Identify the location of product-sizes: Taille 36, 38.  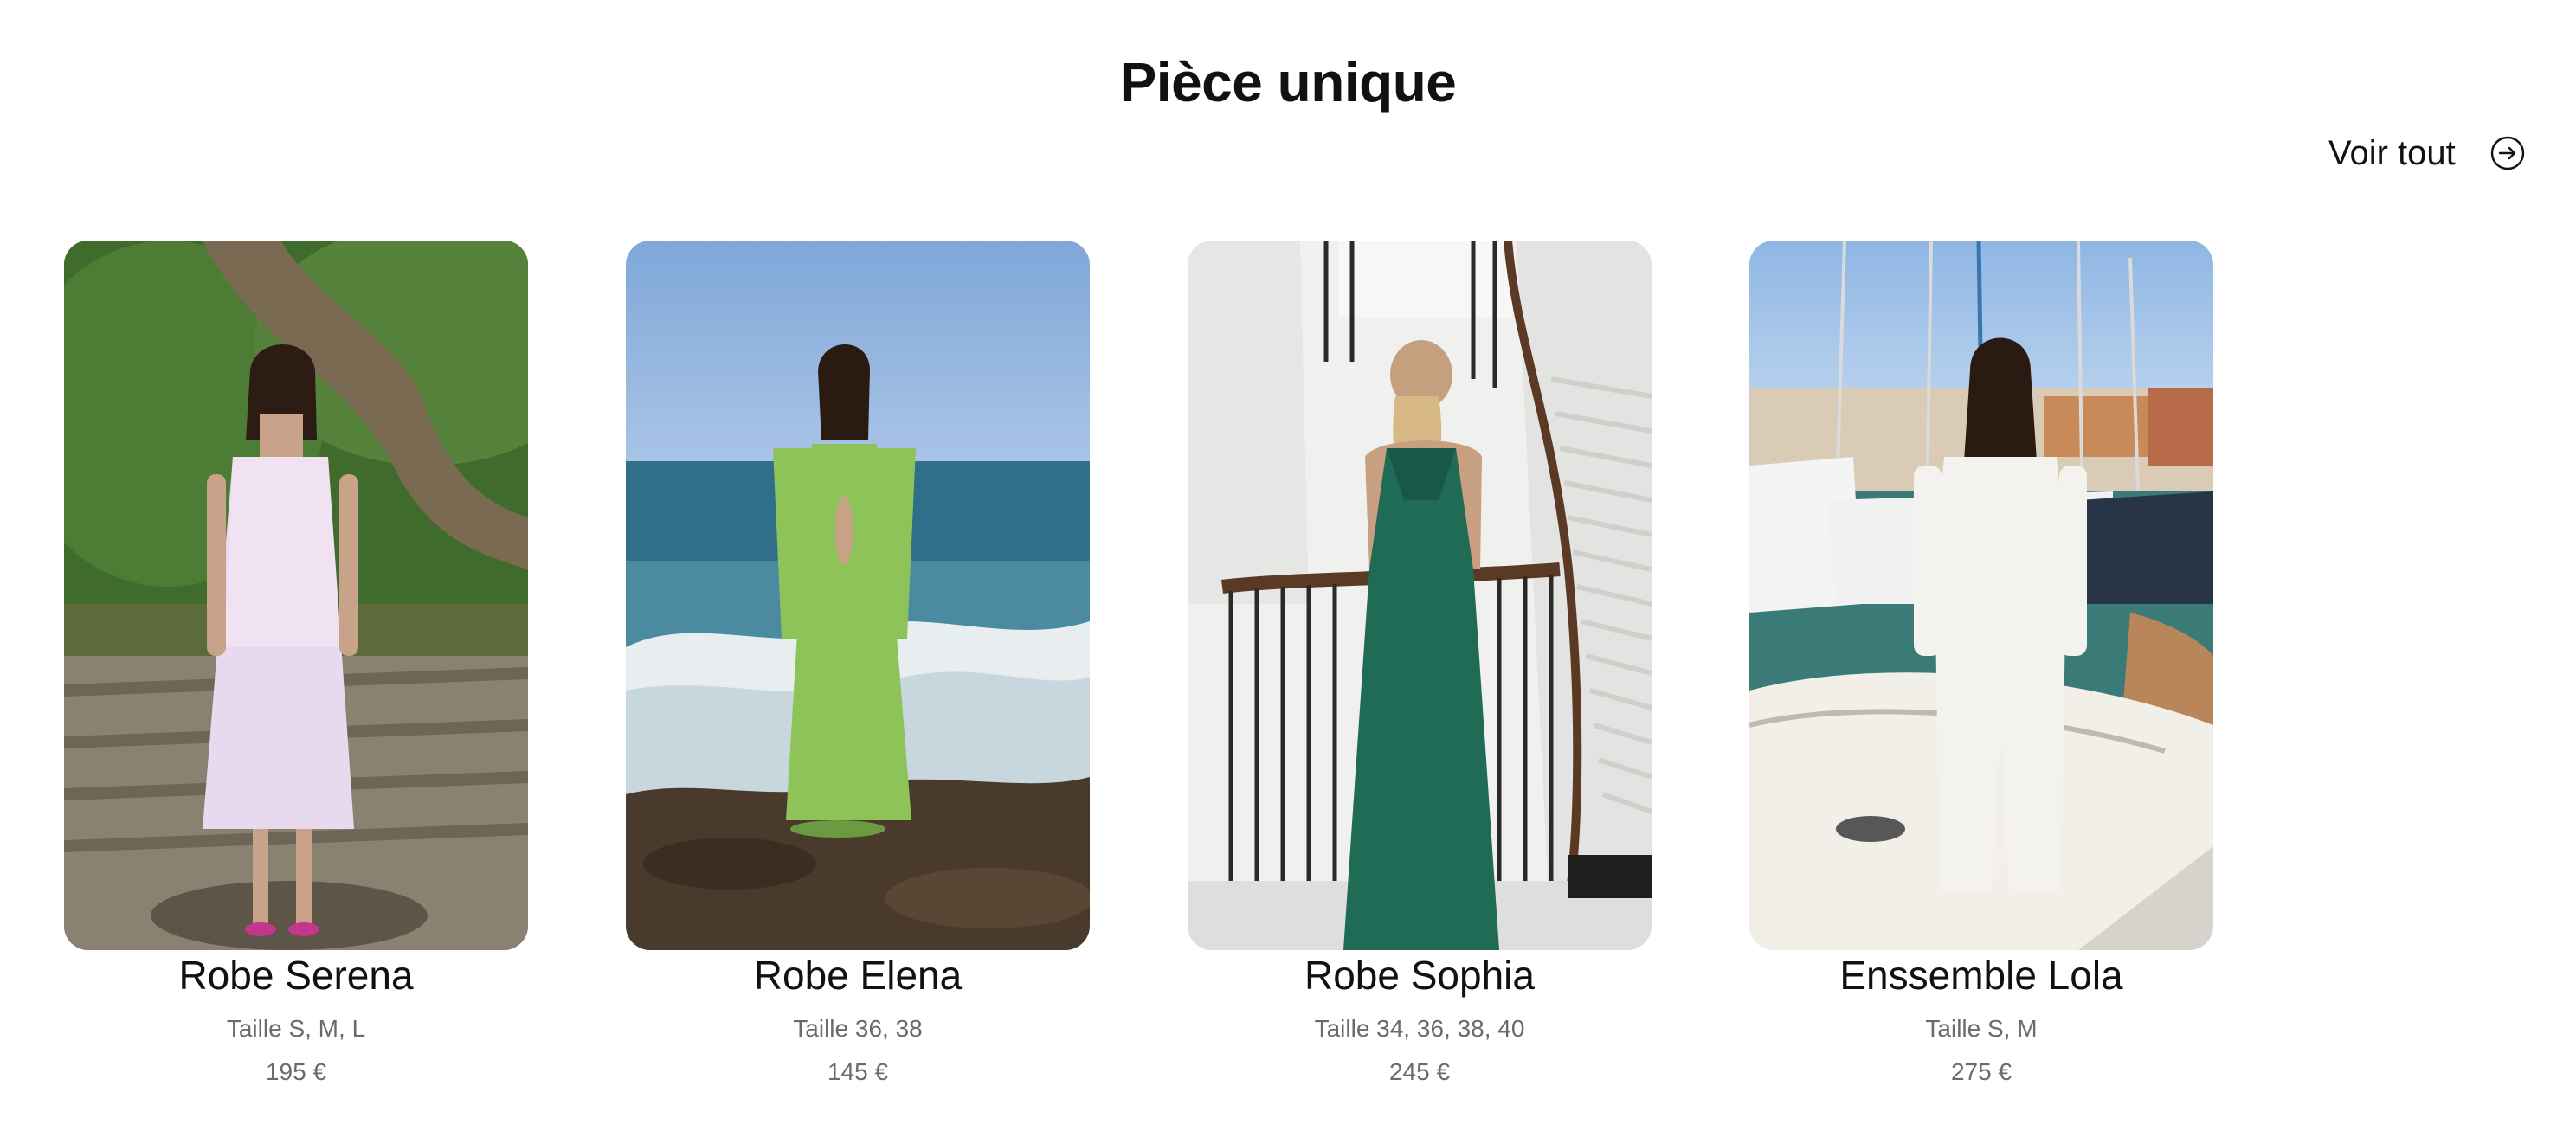
(858, 1028).